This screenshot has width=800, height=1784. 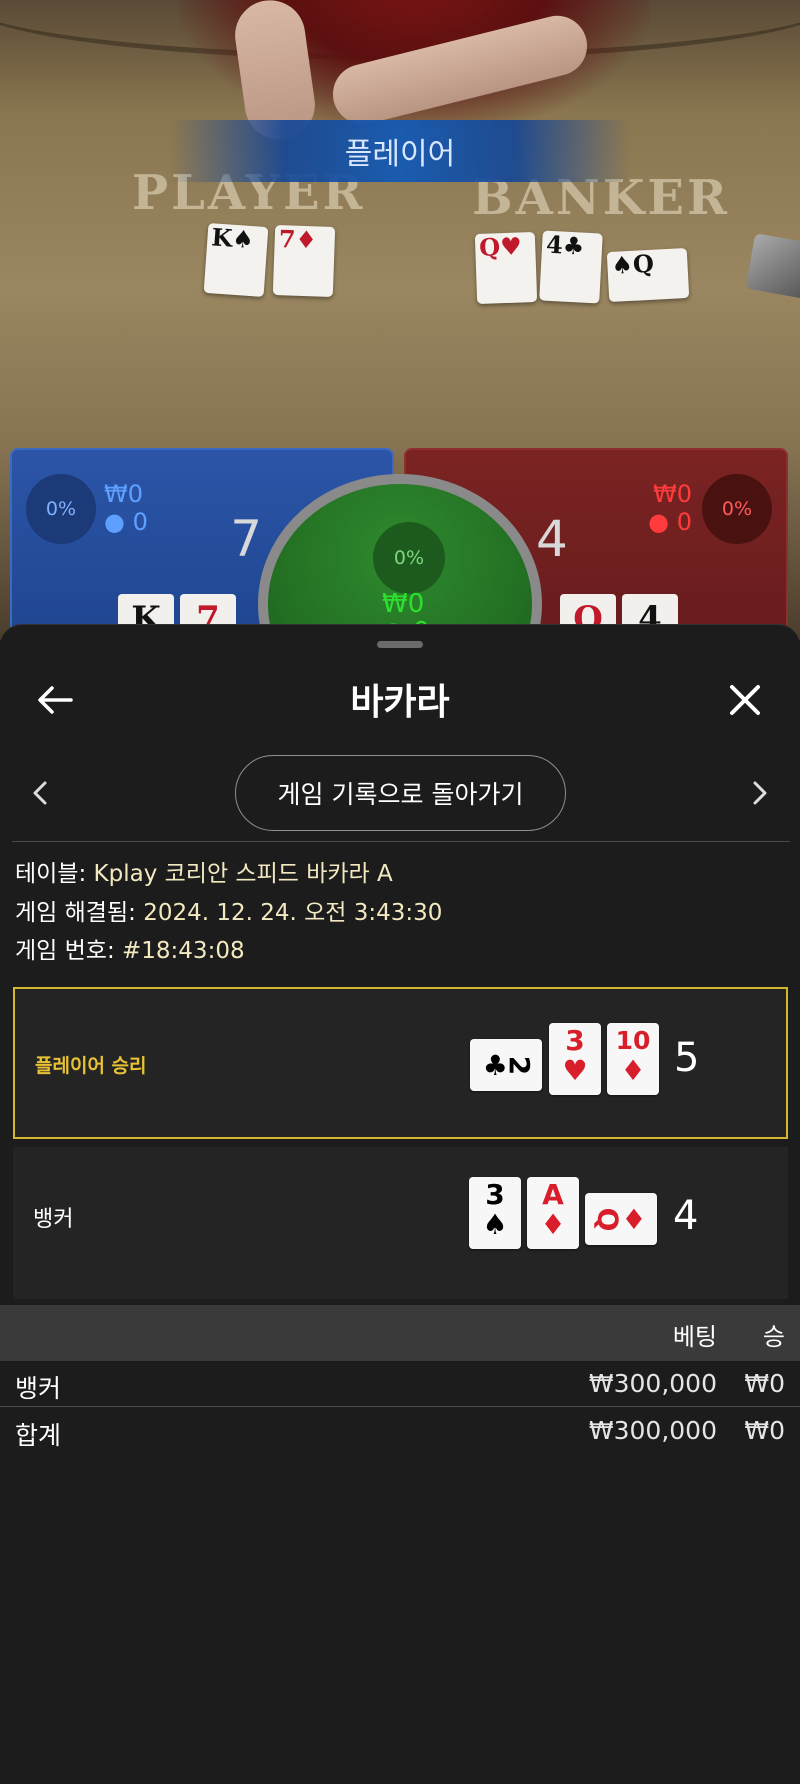 I want to click on bet-amount: ₩300,000, so click(x=652, y=1383).